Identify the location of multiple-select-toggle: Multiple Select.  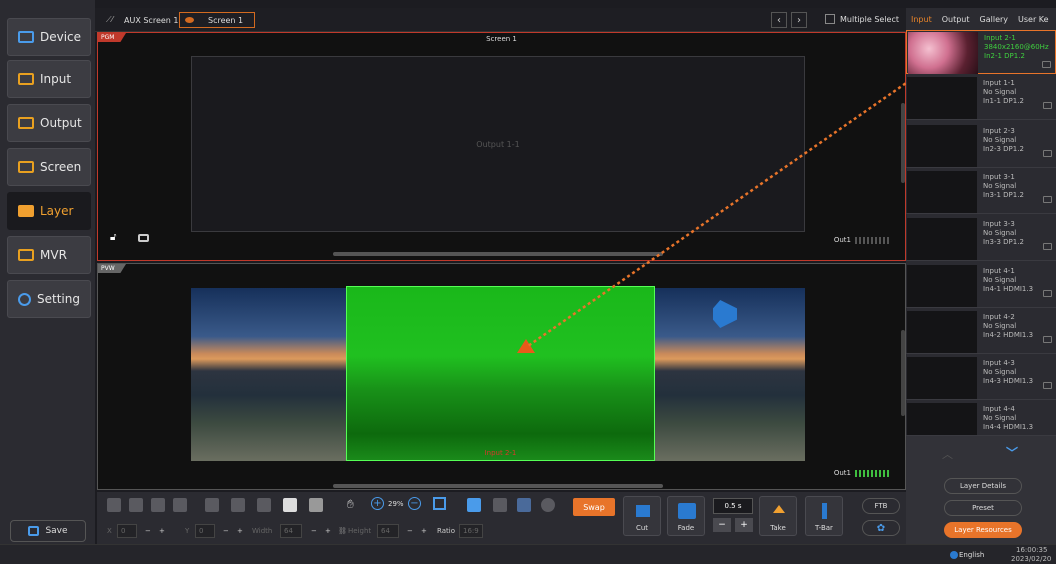
(862, 19).